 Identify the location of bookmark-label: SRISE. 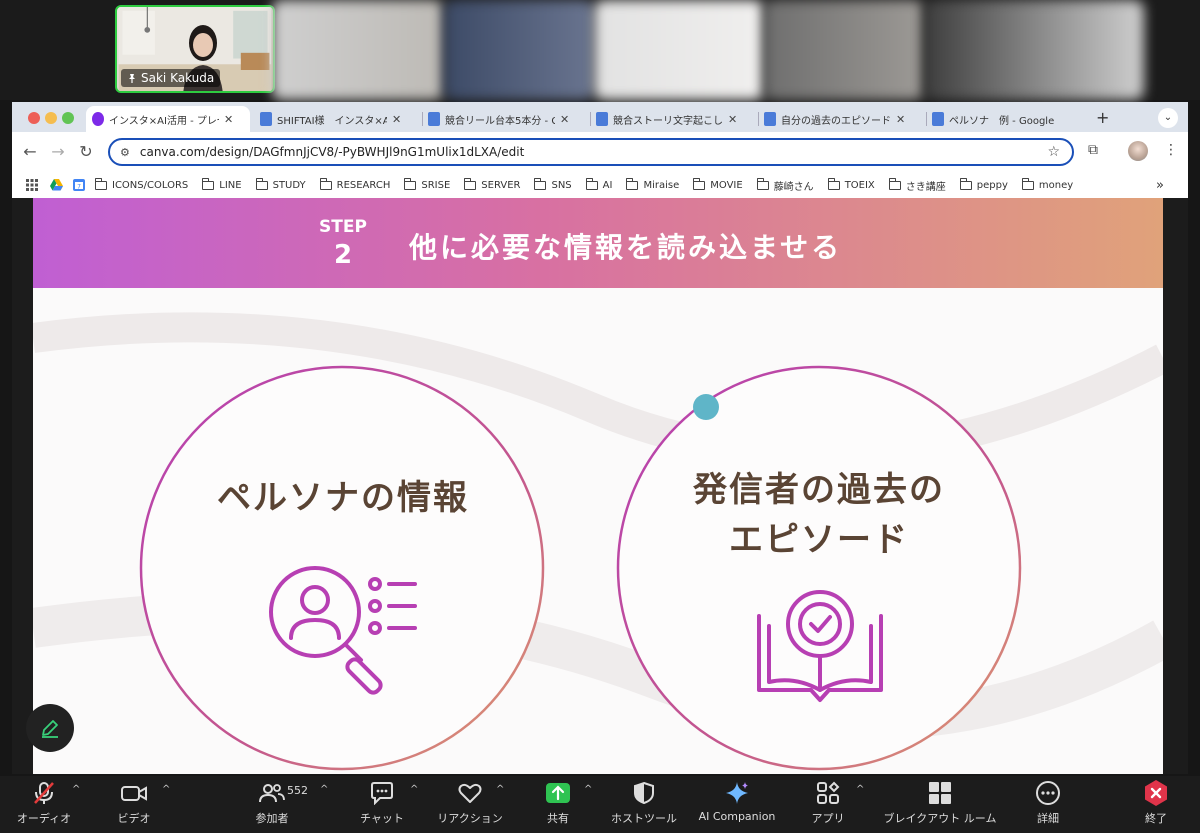
(436, 185).